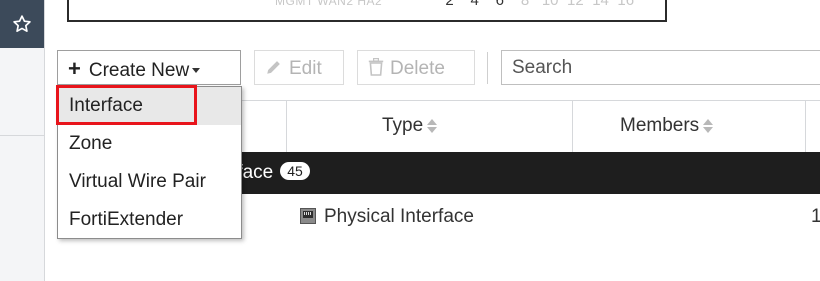  I want to click on star-icon, so click(22, 23).